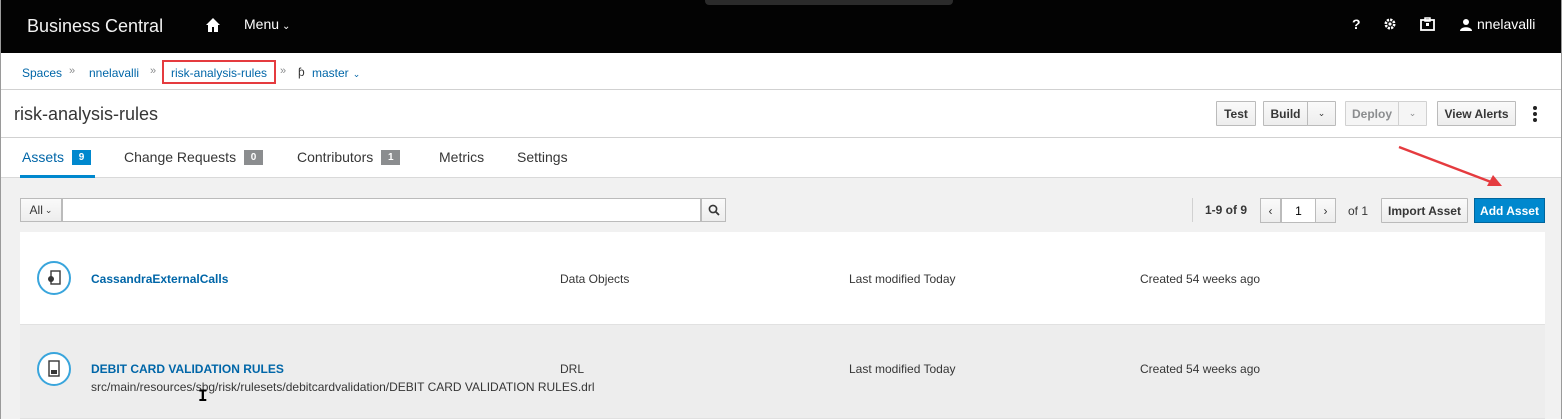 This screenshot has height=419, width=1562. I want to click on breadcrumb-branch: master ⌄, so click(336, 73).